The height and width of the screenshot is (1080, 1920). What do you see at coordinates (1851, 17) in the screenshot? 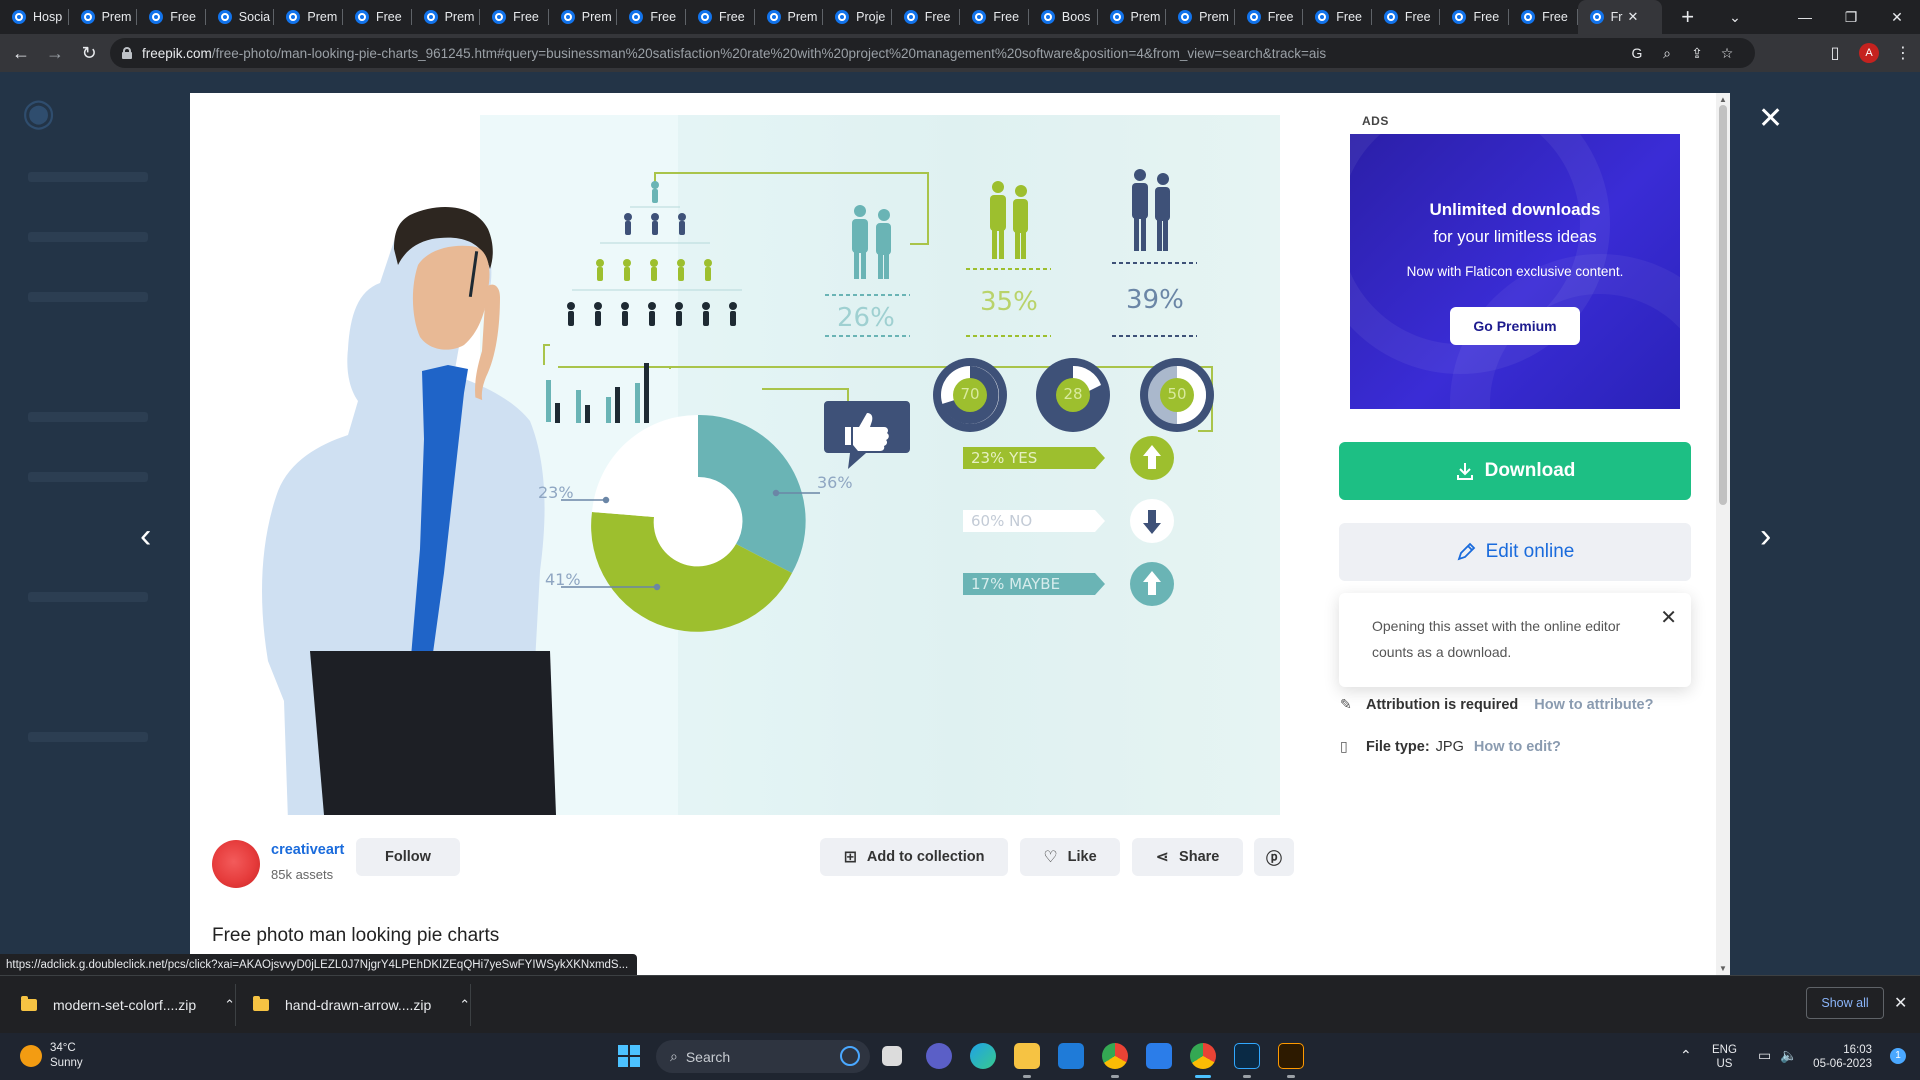
I see `restore-button: ❐` at bounding box center [1851, 17].